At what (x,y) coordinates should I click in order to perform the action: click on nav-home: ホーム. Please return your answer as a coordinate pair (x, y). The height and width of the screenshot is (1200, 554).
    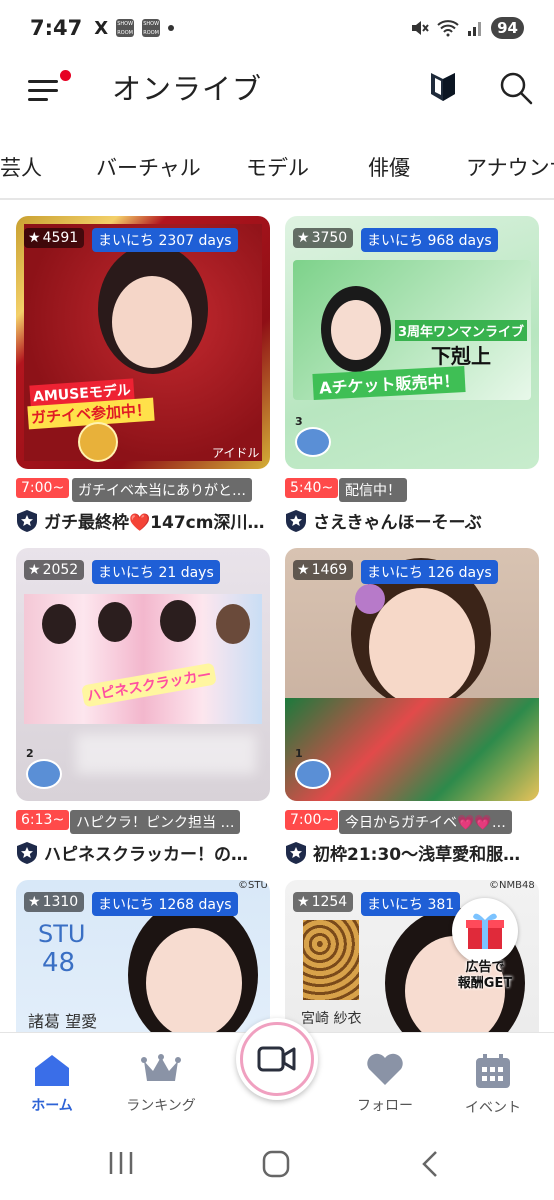
    Looking at the image, I should click on (53, 1084).